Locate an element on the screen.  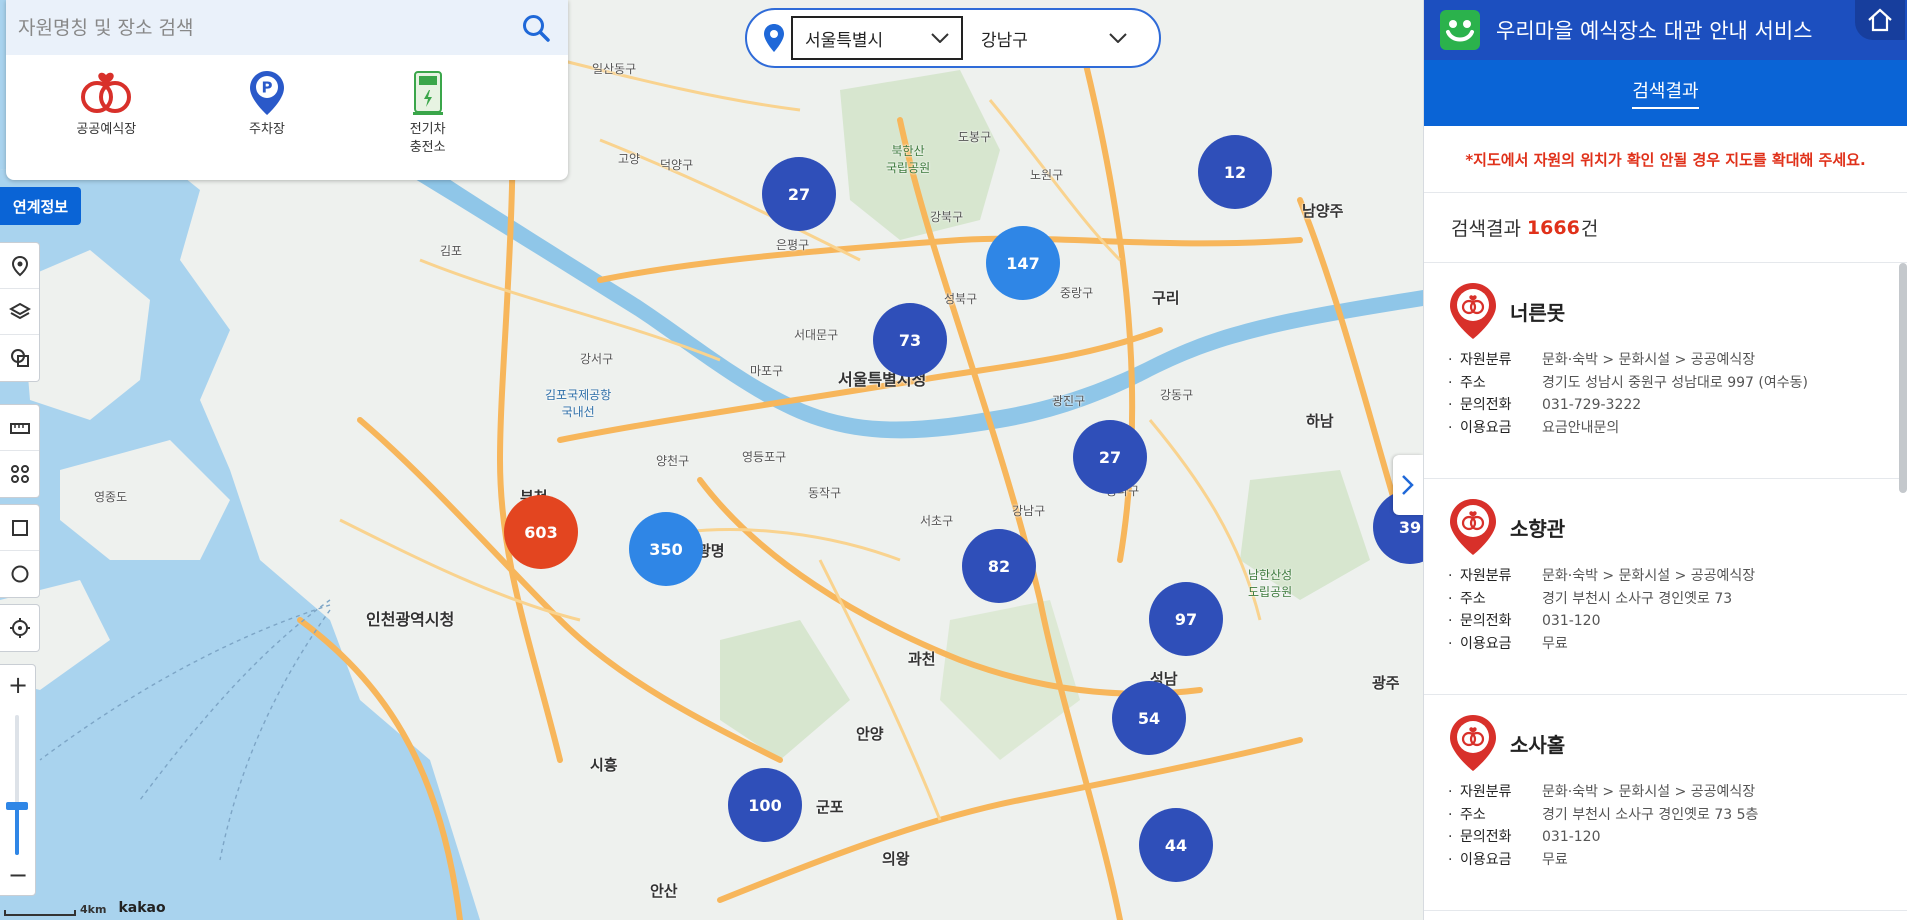
cluster-marker: 350 is located at coordinates (666, 549).